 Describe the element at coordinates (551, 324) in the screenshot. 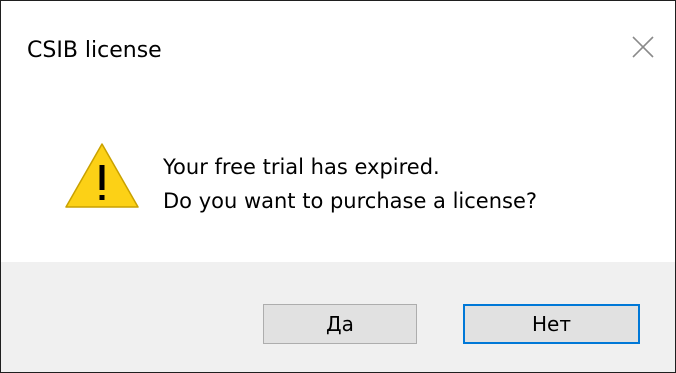

I see `no-button: Нет` at that location.